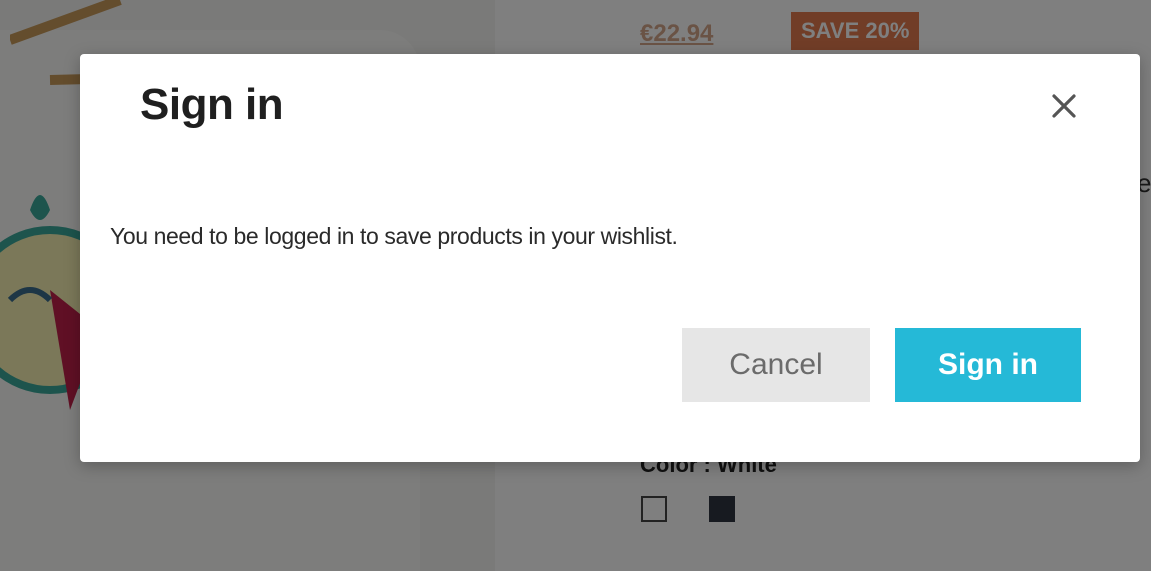 Image resolution: width=1151 pixels, height=571 pixels. I want to click on close-button, so click(1064, 106).